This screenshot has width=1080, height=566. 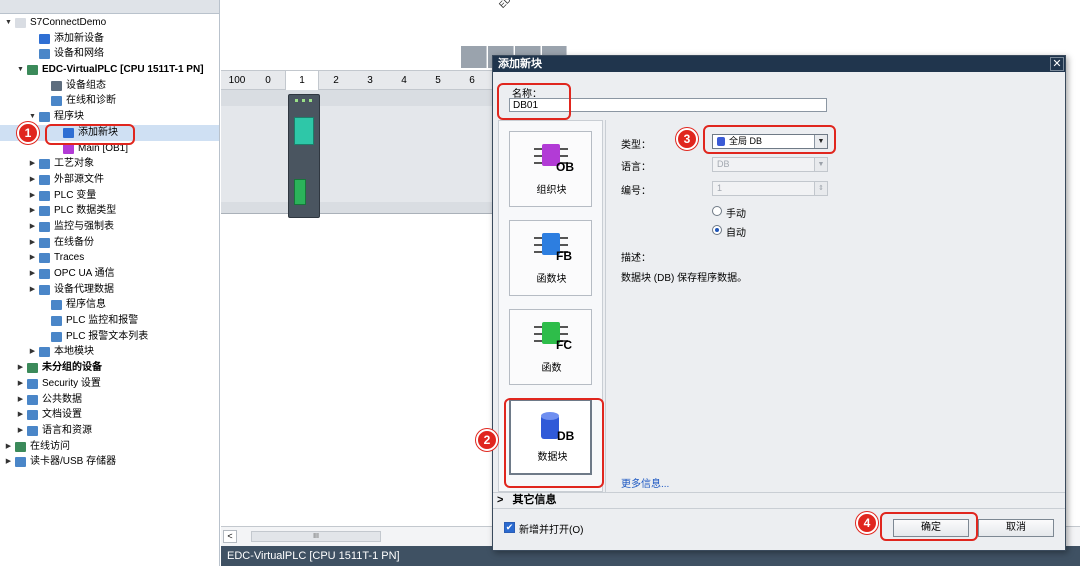 What do you see at coordinates (69, 258) in the screenshot?
I see `tree-item-label: Traces` at bounding box center [69, 258].